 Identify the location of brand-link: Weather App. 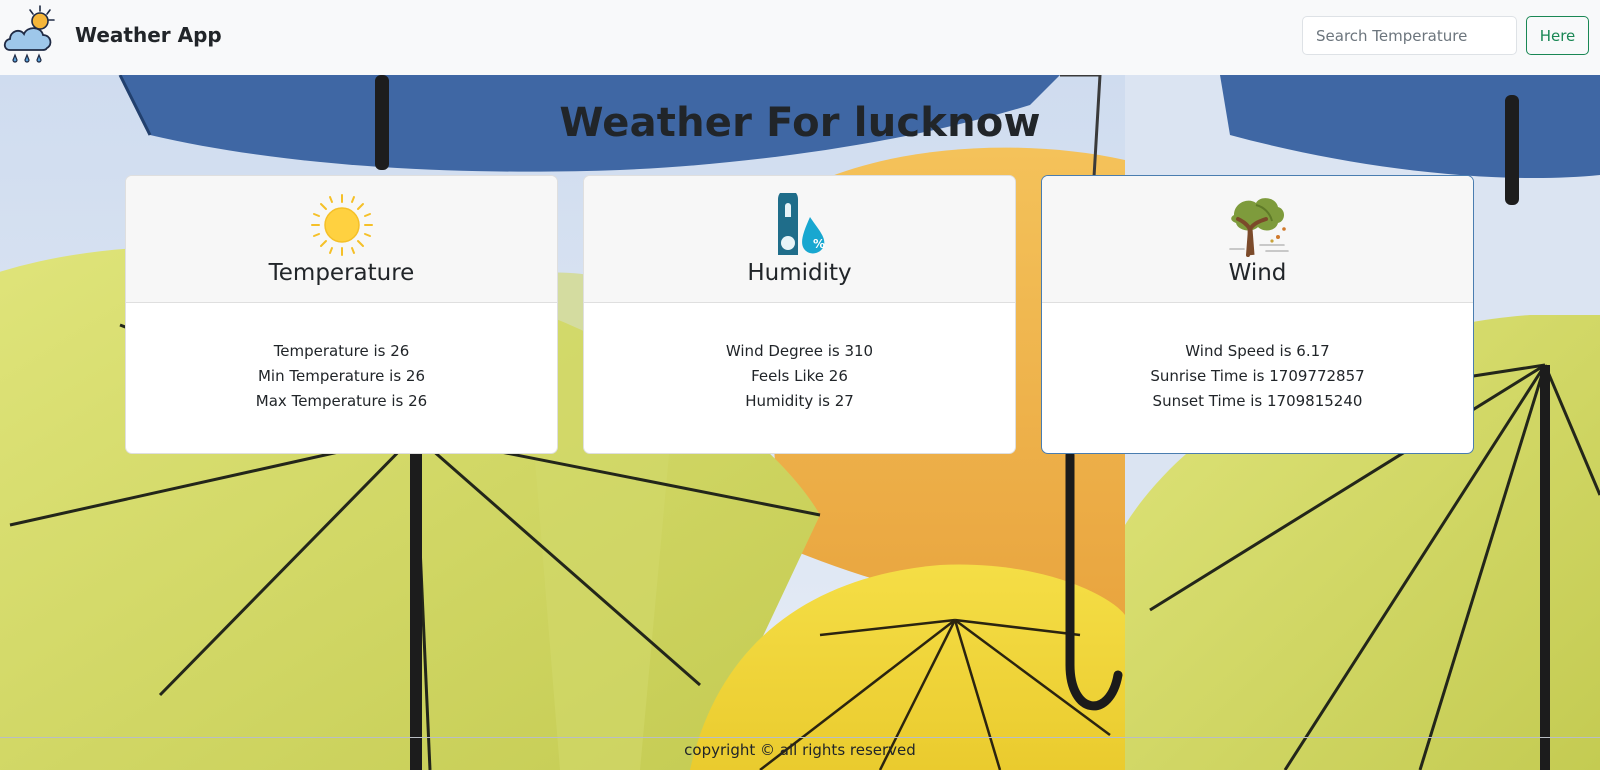
(111, 35).